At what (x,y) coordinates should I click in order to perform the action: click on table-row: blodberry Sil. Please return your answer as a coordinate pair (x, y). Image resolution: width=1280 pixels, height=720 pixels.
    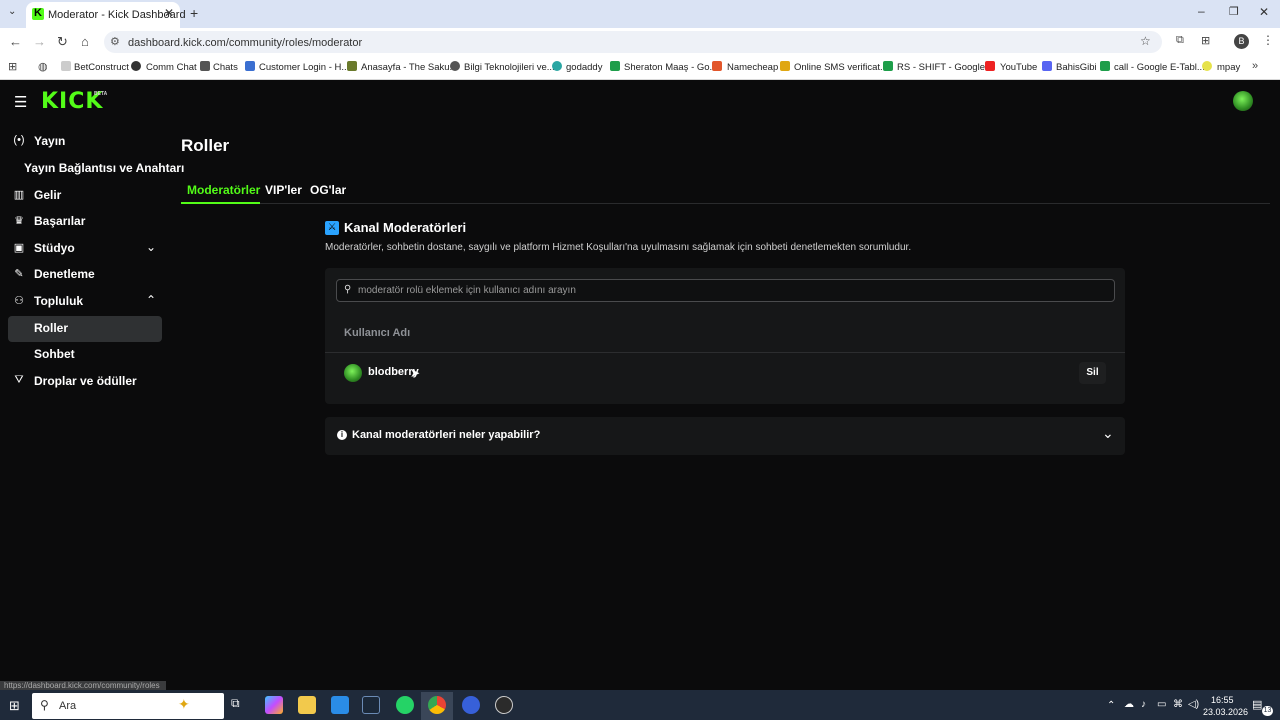
    Looking at the image, I should click on (725, 373).